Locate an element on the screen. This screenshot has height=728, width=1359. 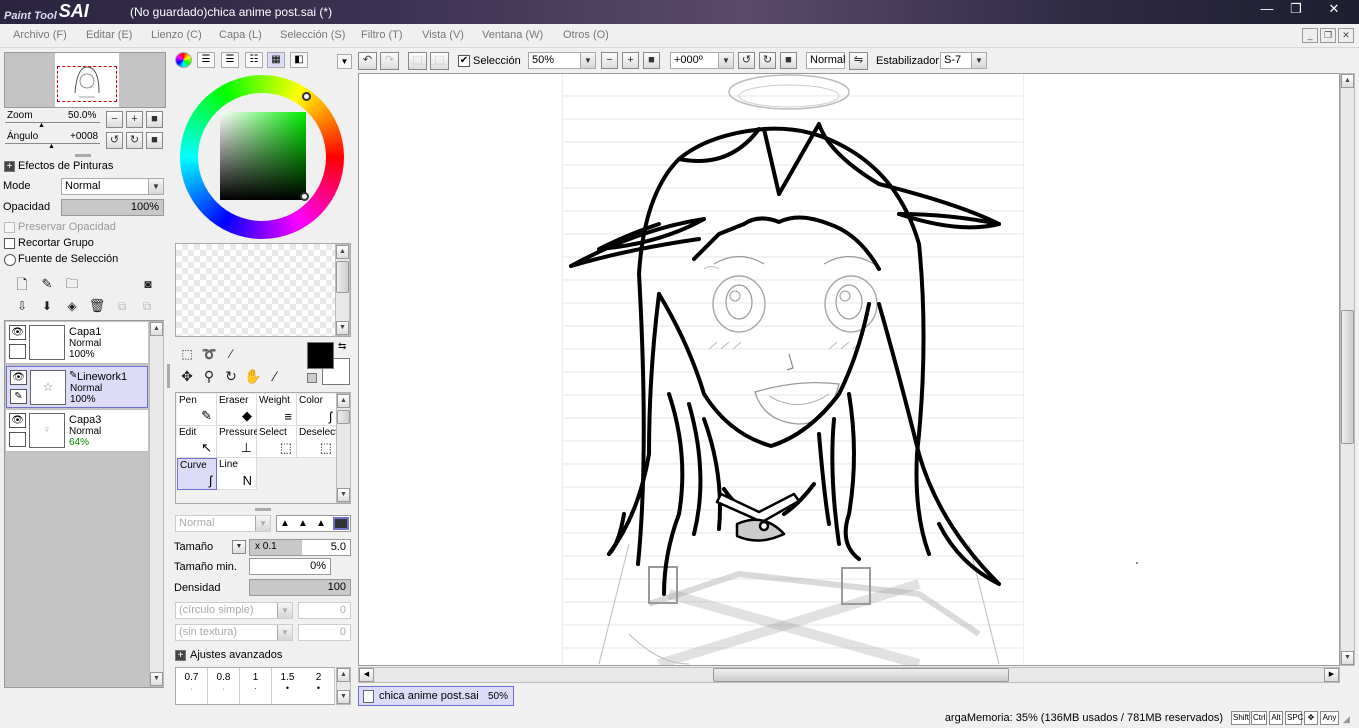
navigator-view-rect is located at coordinates (87, 84).